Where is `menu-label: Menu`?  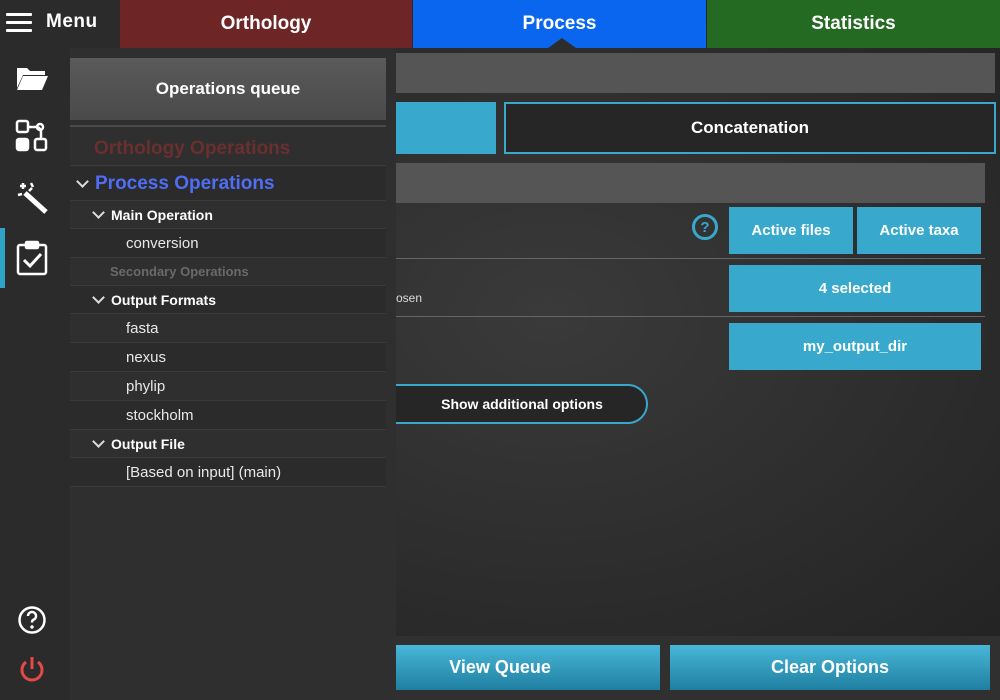 menu-label: Menu is located at coordinates (72, 22).